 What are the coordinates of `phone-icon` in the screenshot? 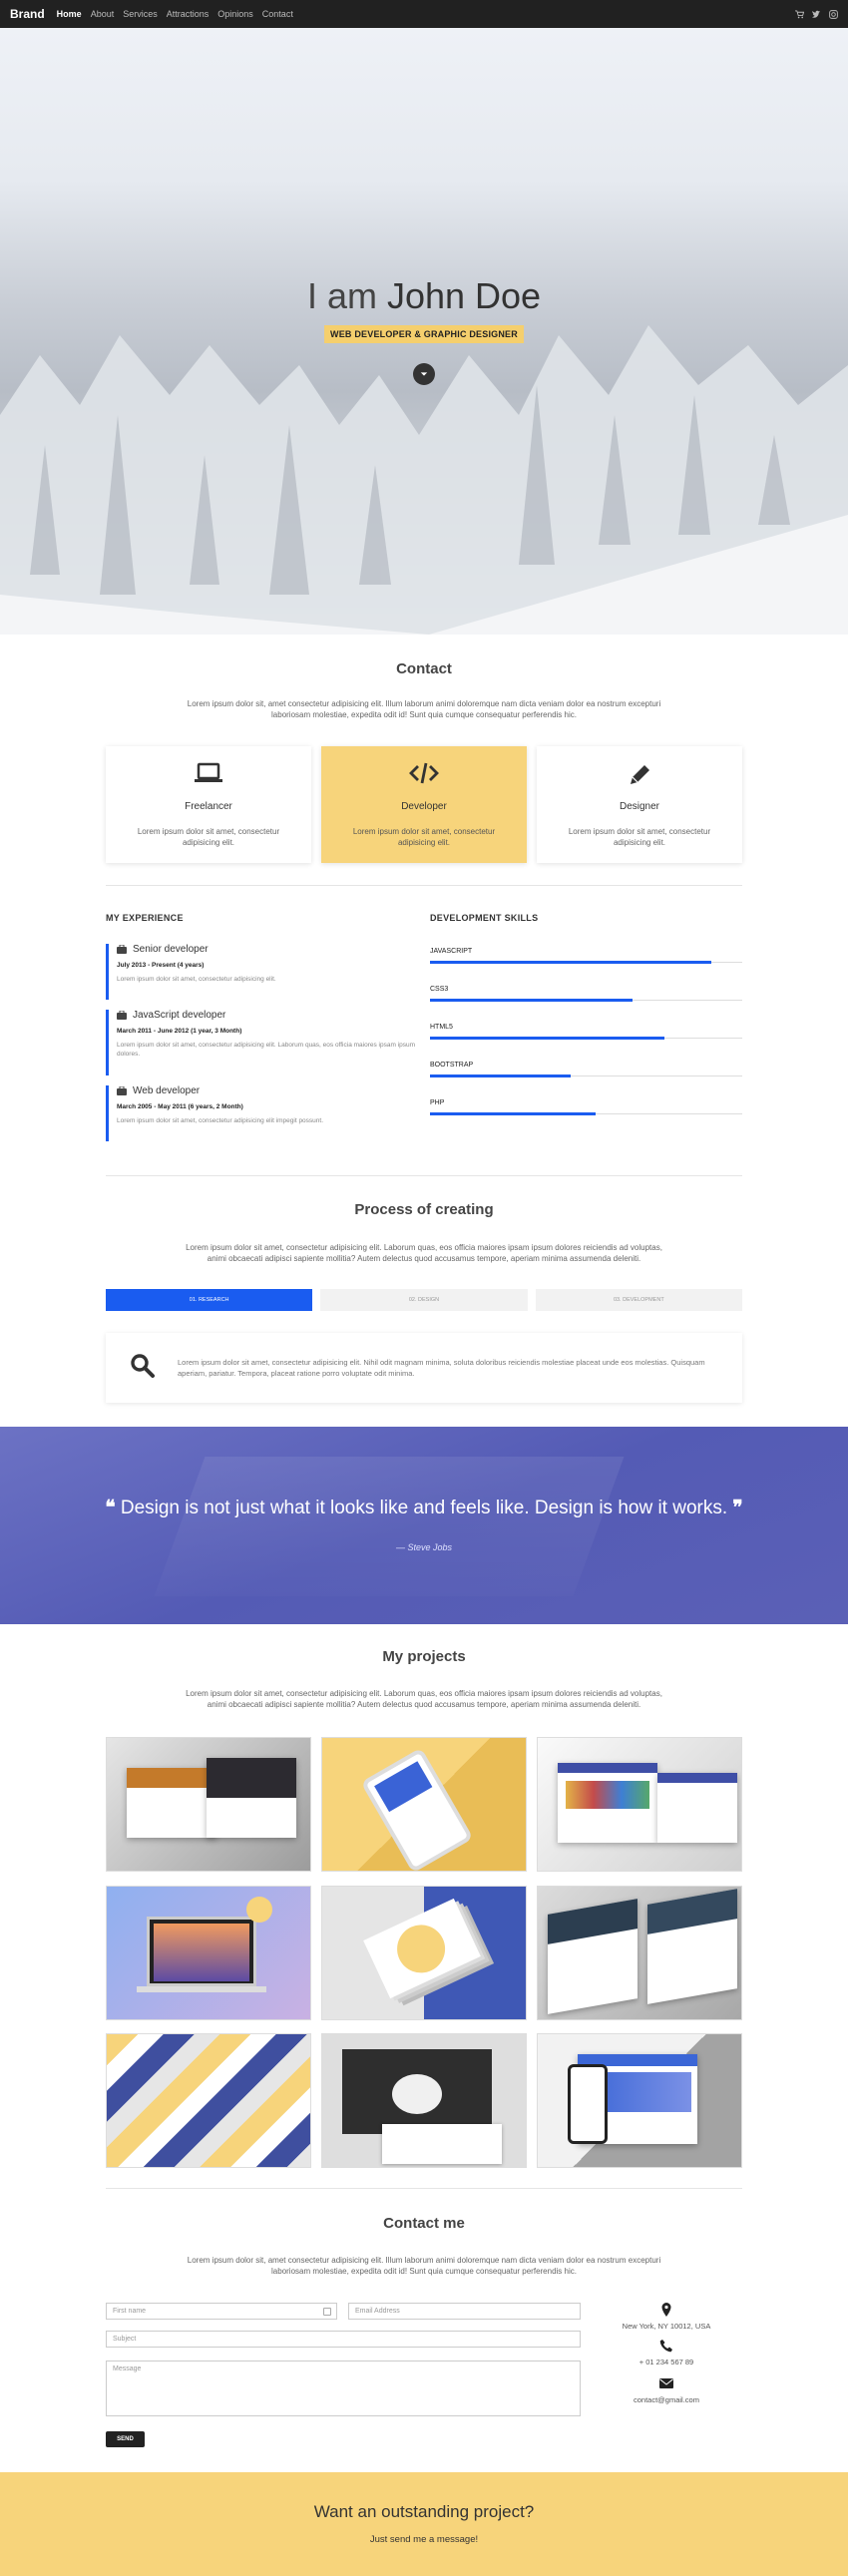 It's located at (665, 2346).